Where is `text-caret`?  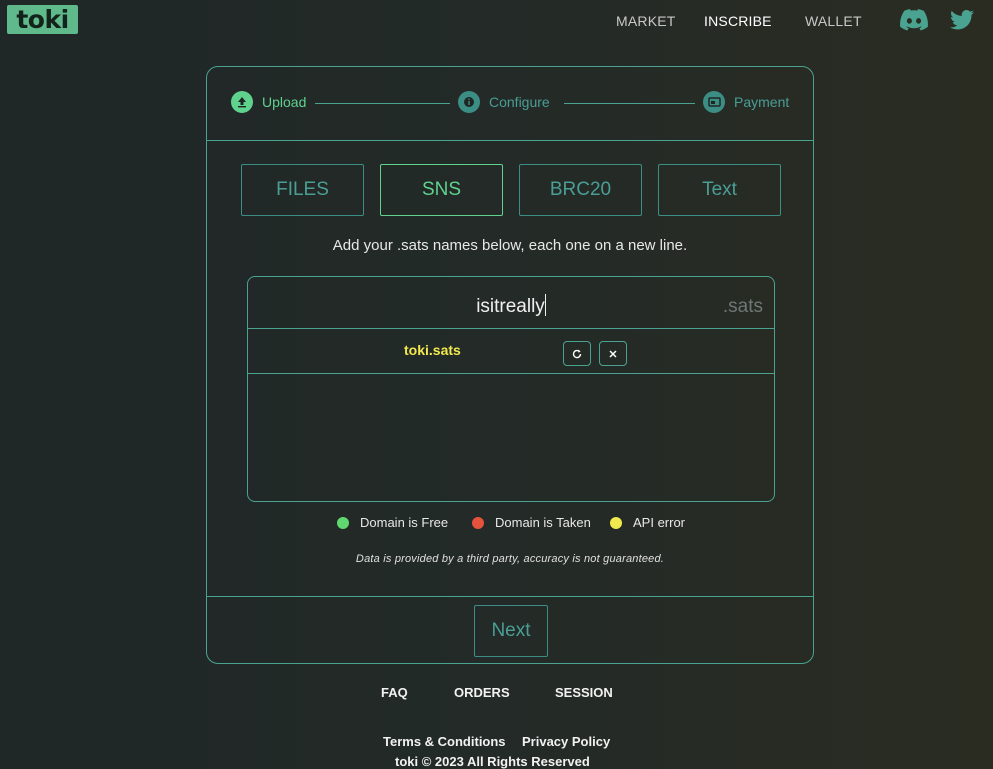 text-caret is located at coordinates (545, 305).